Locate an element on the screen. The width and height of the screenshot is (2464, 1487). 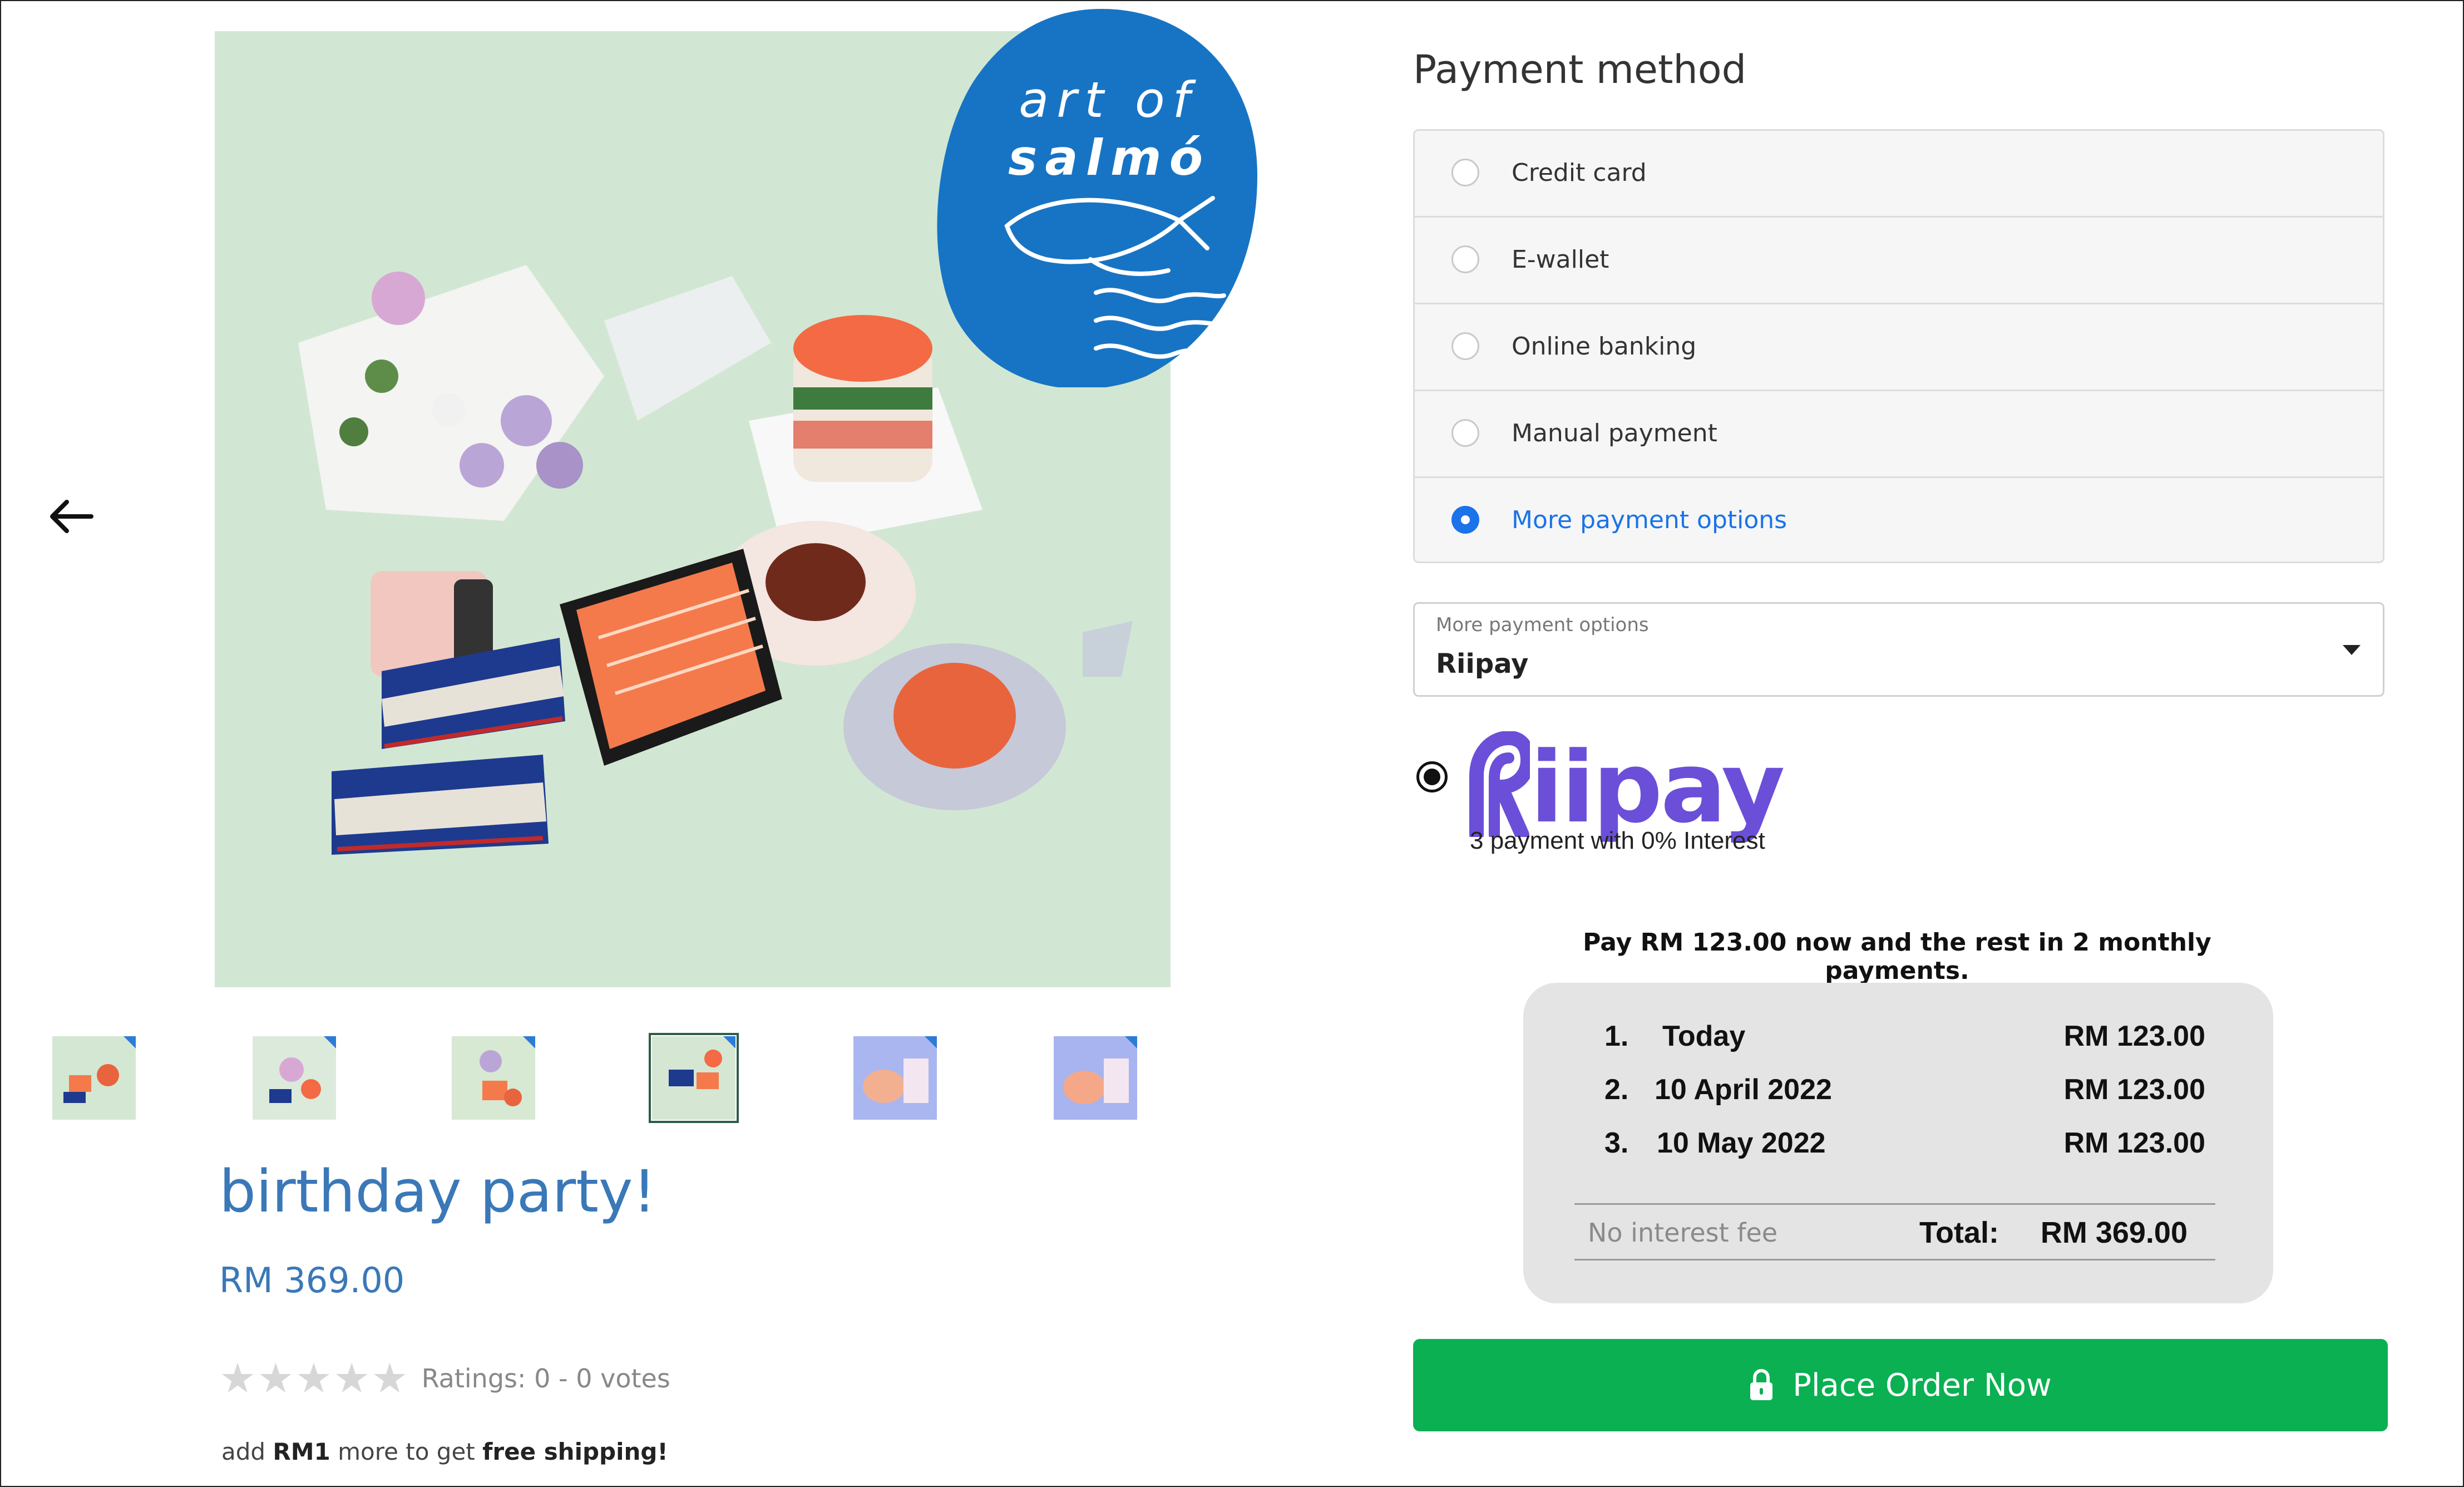
select-value: Riipay is located at coordinates (1482, 664).